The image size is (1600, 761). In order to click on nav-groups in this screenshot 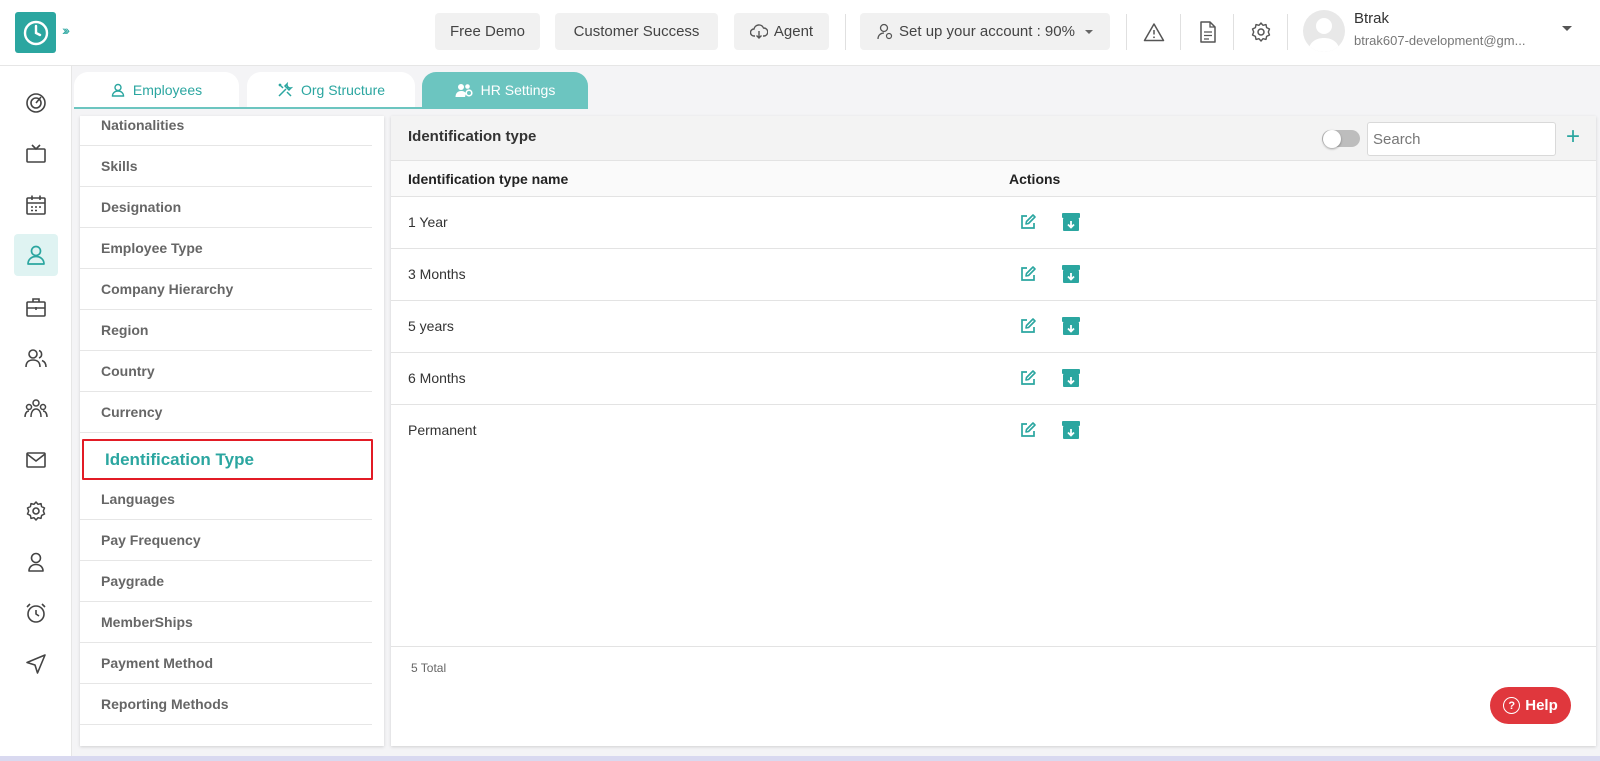, I will do `click(36, 409)`.